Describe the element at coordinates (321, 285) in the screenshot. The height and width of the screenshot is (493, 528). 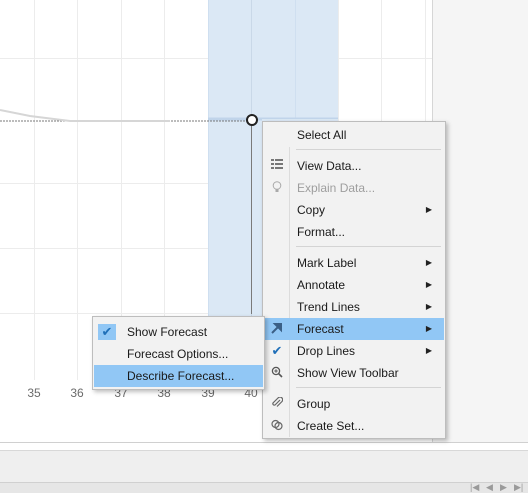
I see `menu-item-label: Annotate` at that location.